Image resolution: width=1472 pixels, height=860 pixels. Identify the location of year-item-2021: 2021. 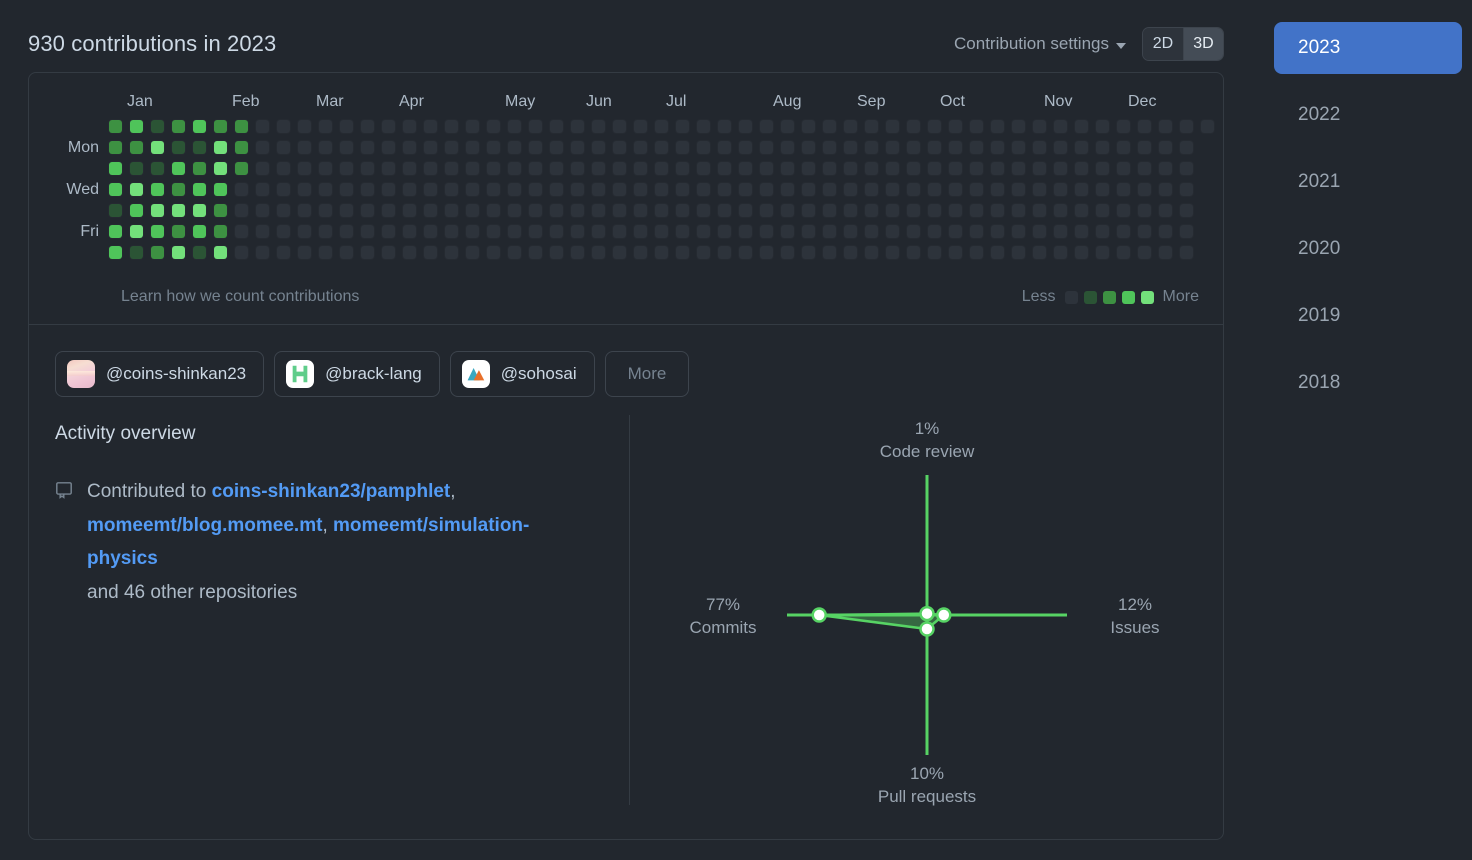
(1368, 182).